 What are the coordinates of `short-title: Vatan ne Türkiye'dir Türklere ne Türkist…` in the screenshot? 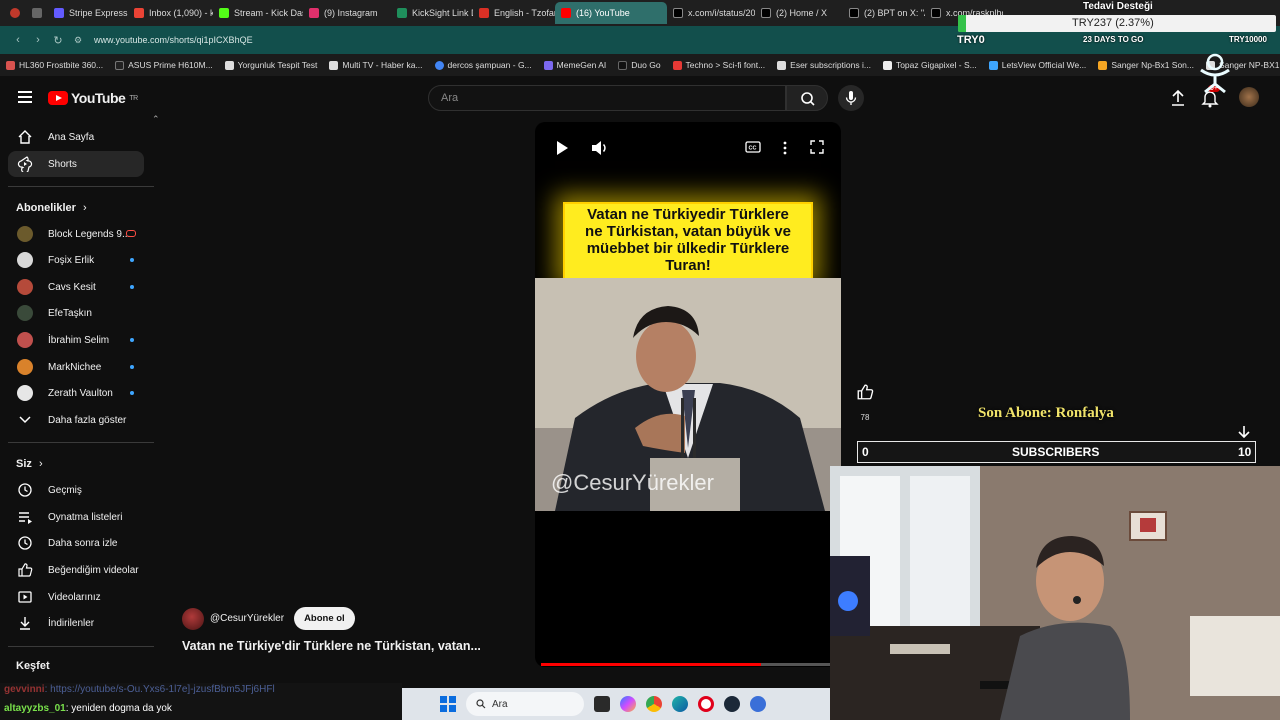 It's located at (331, 646).